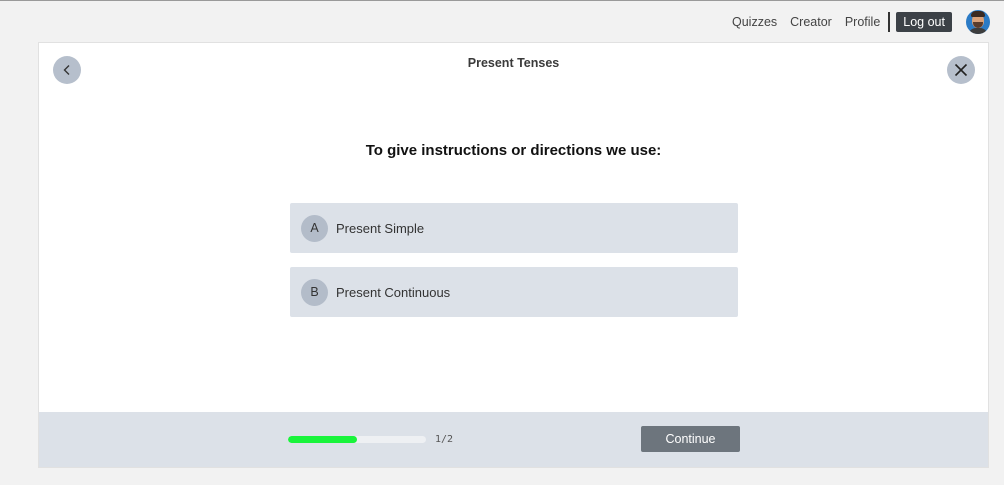  Describe the element at coordinates (754, 22) in the screenshot. I see `nav-link-quizzes: Quizzes` at that location.